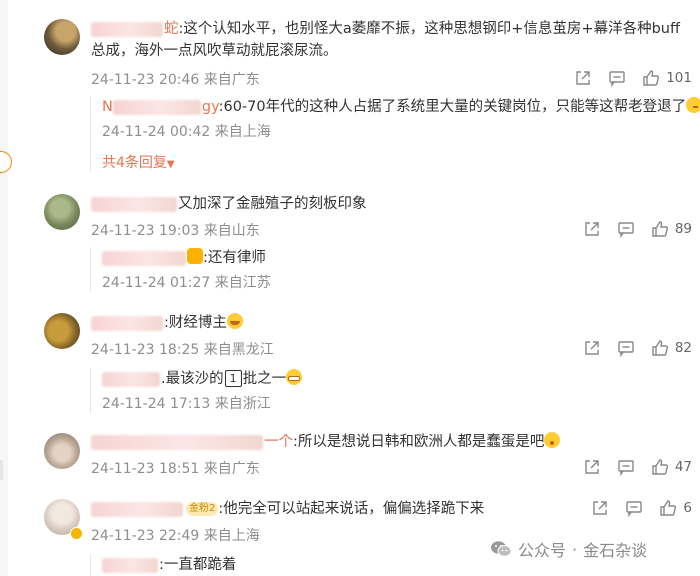 The width and height of the screenshot is (700, 576). I want to click on comment-meta: 24-11-23 18:25 来自黑龙江, so click(182, 350).